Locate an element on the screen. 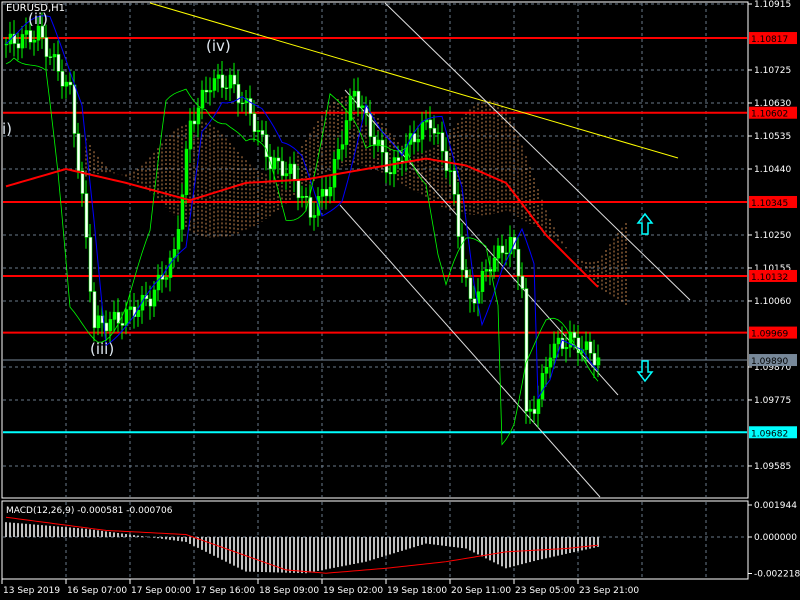  wave-label: (iii) is located at coordinates (102, 349).